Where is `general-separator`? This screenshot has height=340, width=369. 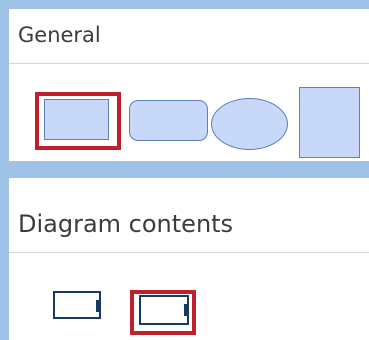
general-separator is located at coordinates (189, 63).